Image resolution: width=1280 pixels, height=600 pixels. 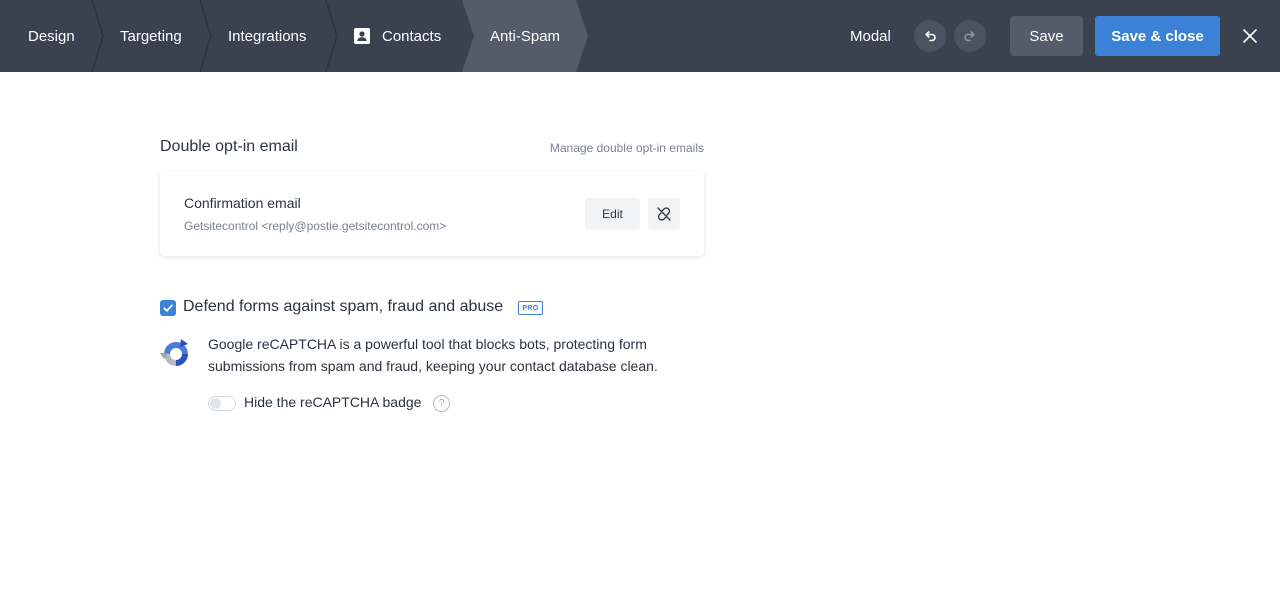 I want to click on step-targeting-label: Targeting, so click(x=151, y=36).